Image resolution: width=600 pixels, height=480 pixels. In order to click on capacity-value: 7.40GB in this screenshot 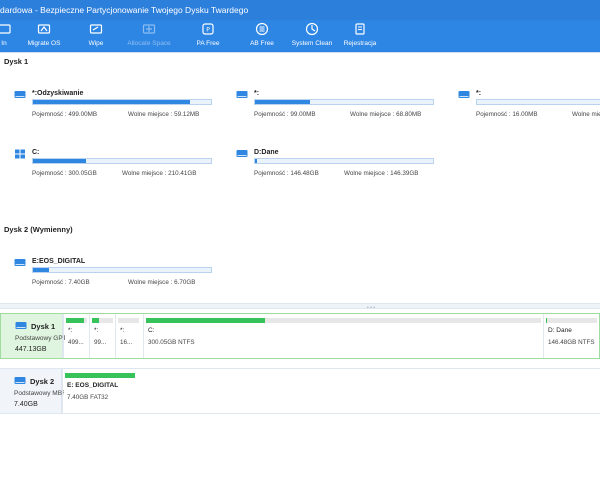, I will do `click(79, 282)`.